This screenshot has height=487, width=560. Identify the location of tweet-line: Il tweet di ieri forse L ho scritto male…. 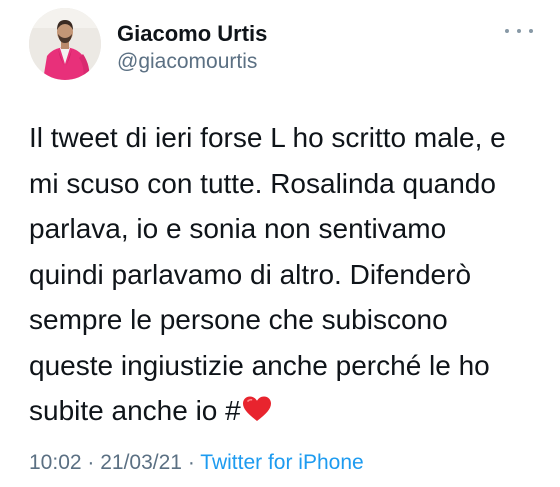
(267, 137).